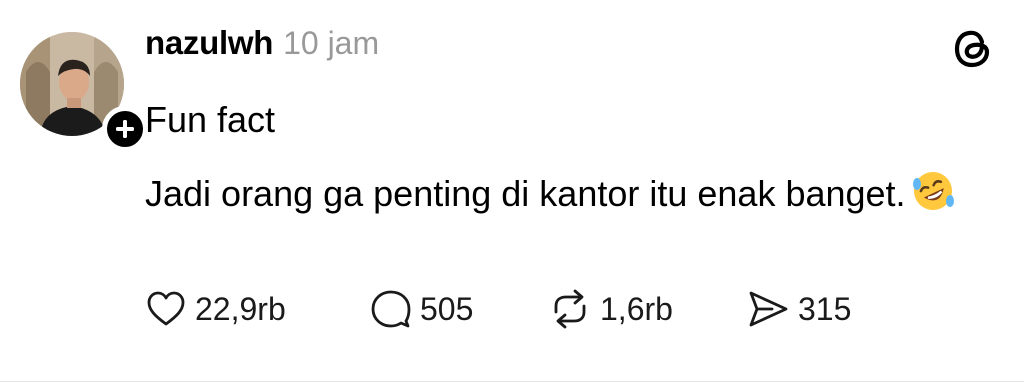 Image resolution: width=1024 pixels, height=382 pixels. I want to click on reply-button: 505, so click(459, 309).